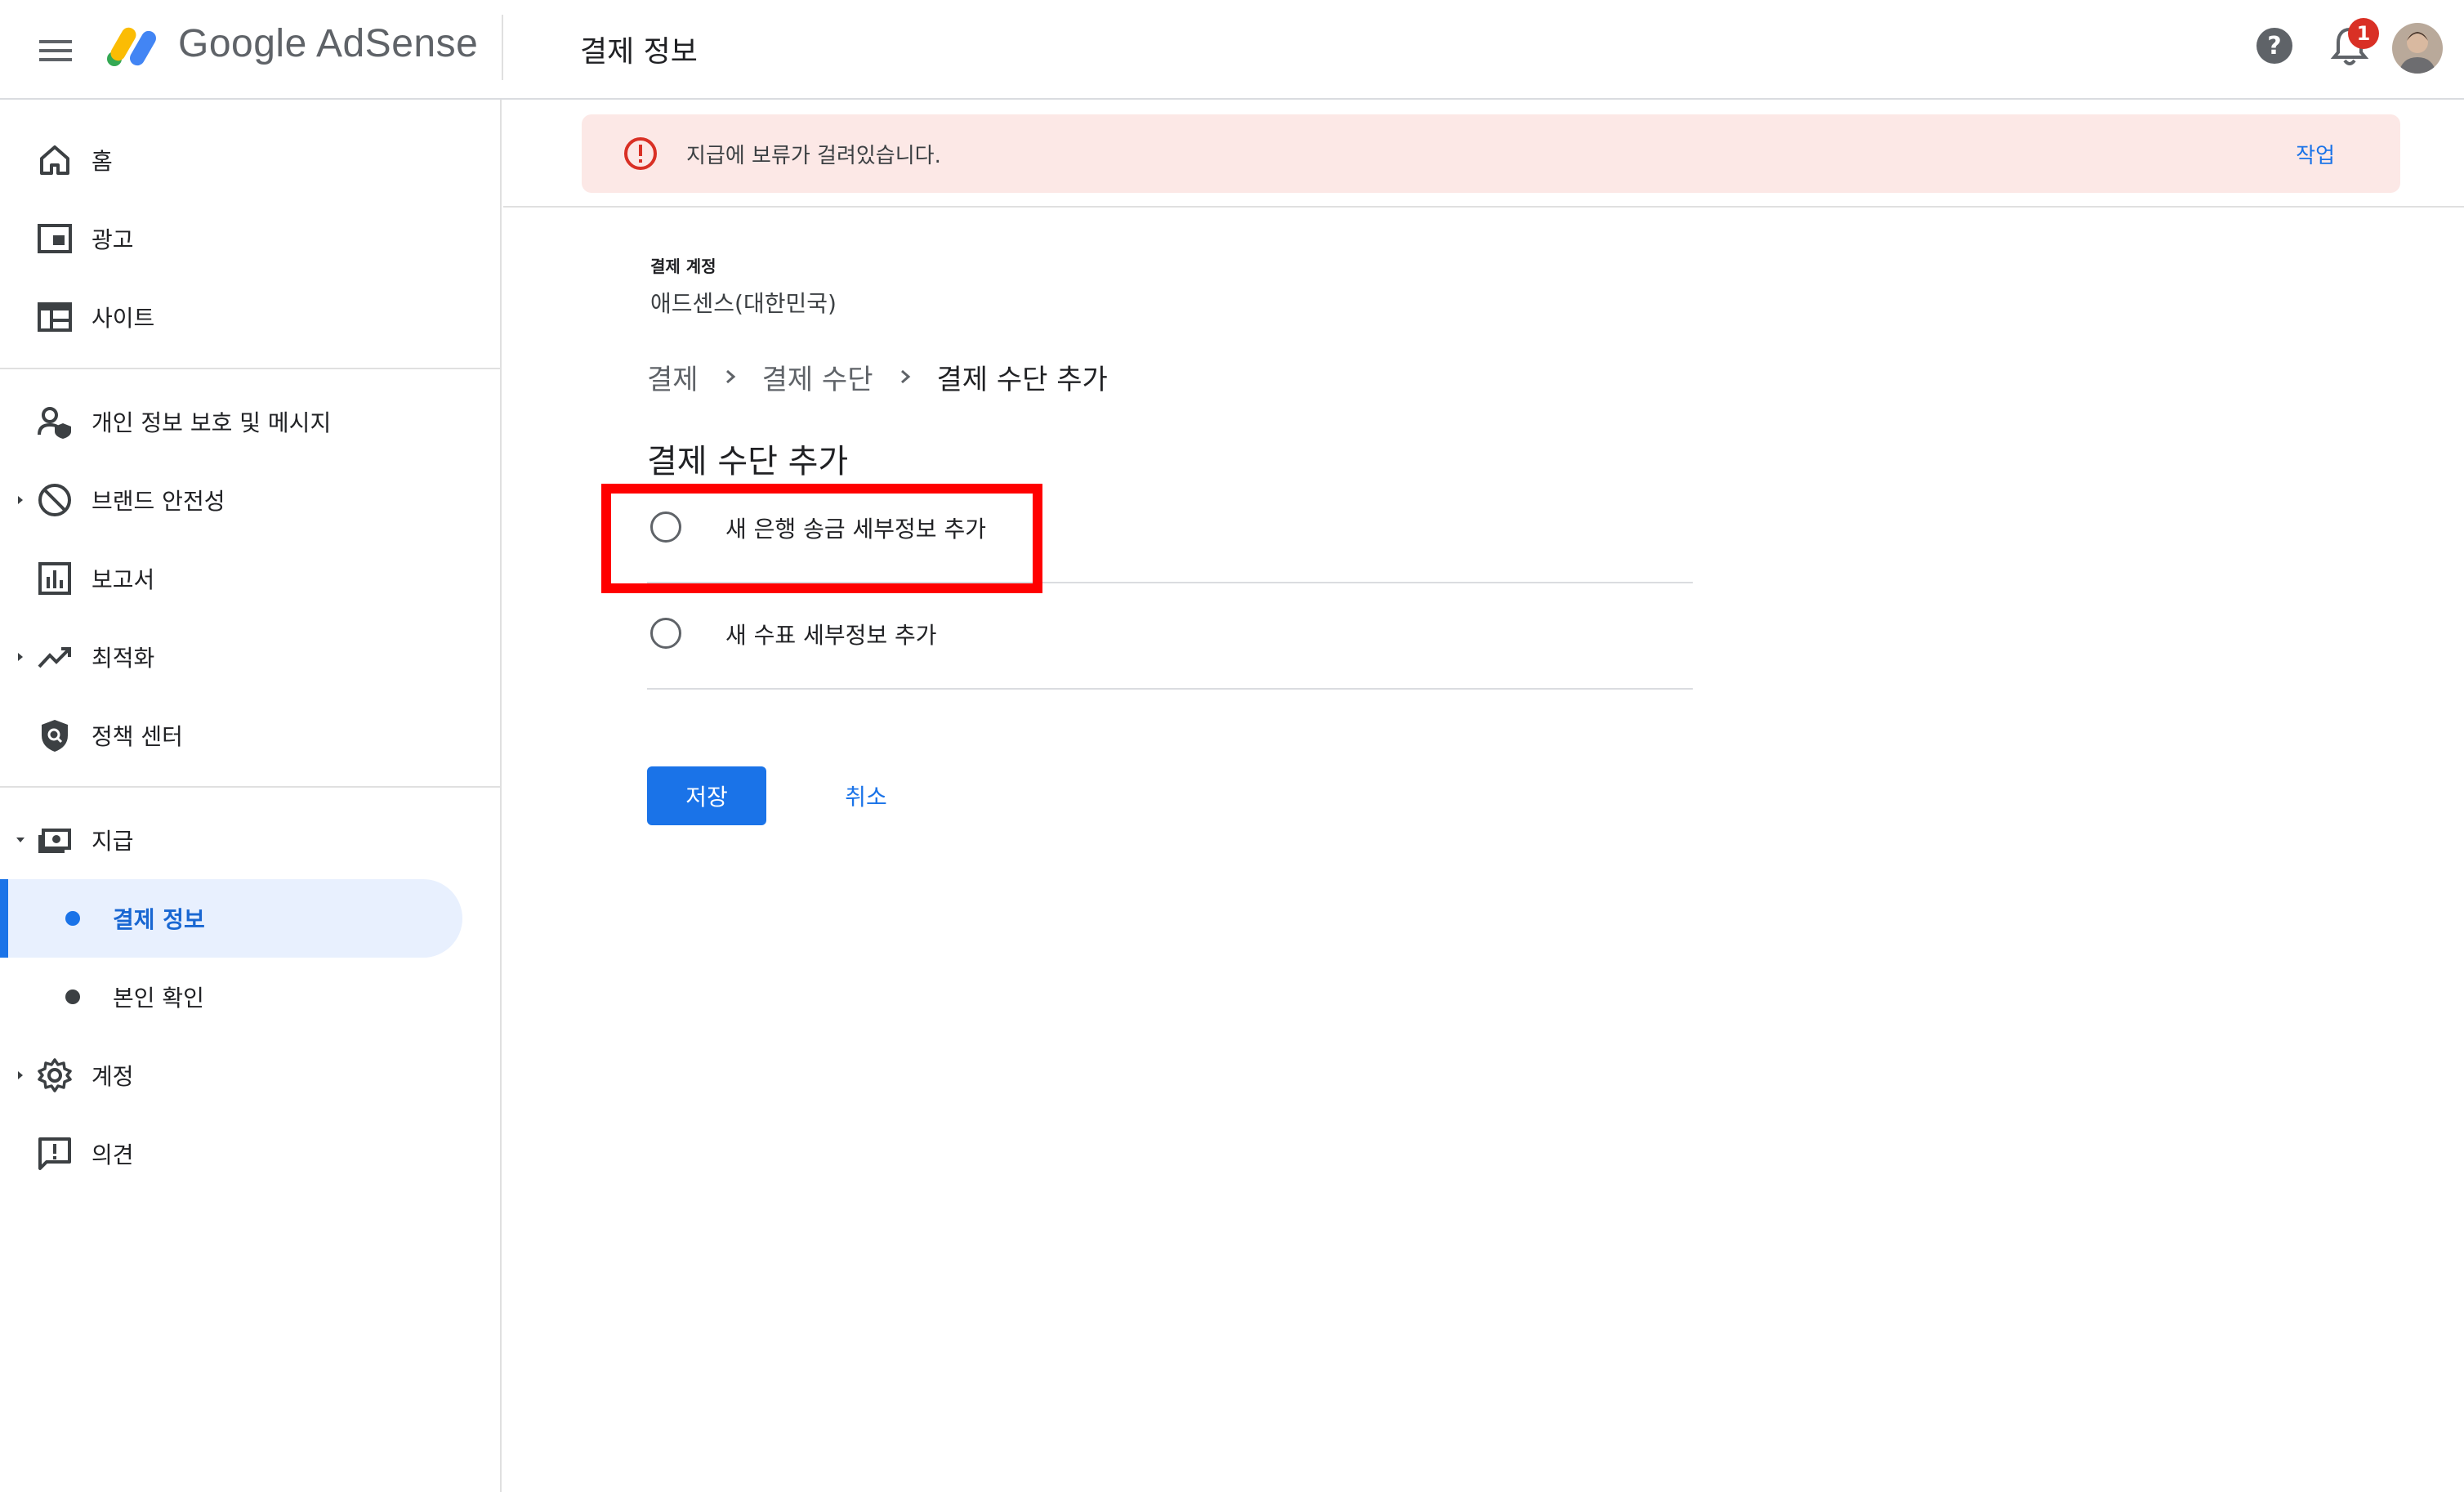 Image resolution: width=2464 pixels, height=1492 pixels. What do you see at coordinates (231, 919) in the screenshot?
I see `sidebar-subitem-payment-info: 결제 정보` at bounding box center [231, 919].